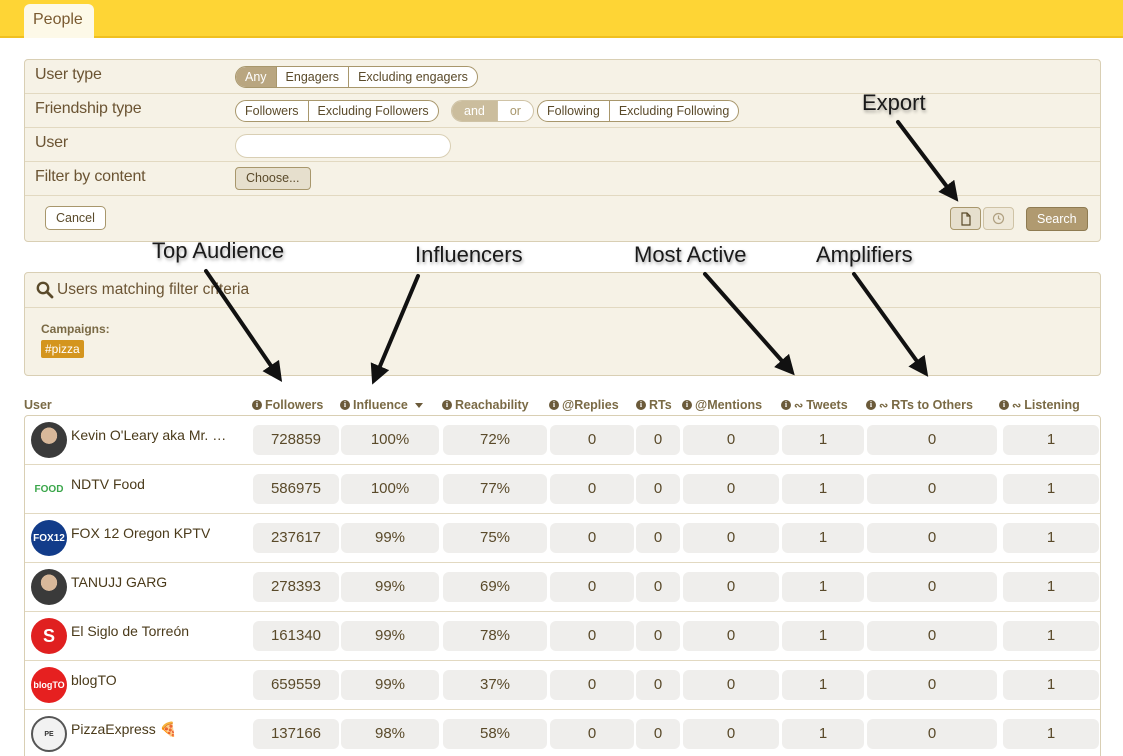  What do you see at coordinates (722, 405) in the screenshot?
I see `column-header-mentions: i @Mentions` at bounding box center [722, 405].